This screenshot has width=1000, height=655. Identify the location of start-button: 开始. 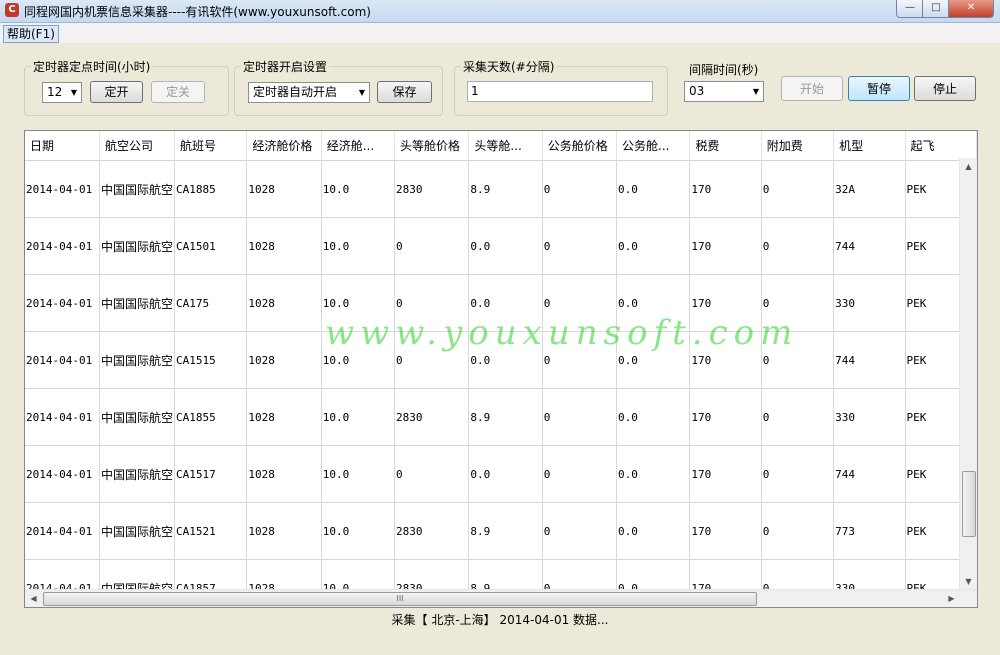
(812, 88).